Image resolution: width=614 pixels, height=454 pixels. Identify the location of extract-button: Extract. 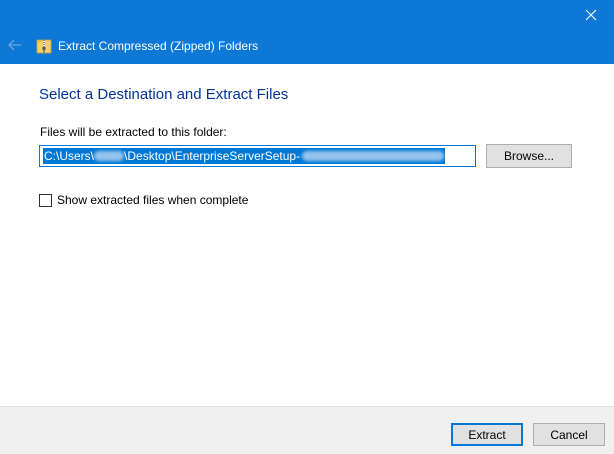
(487, 434).